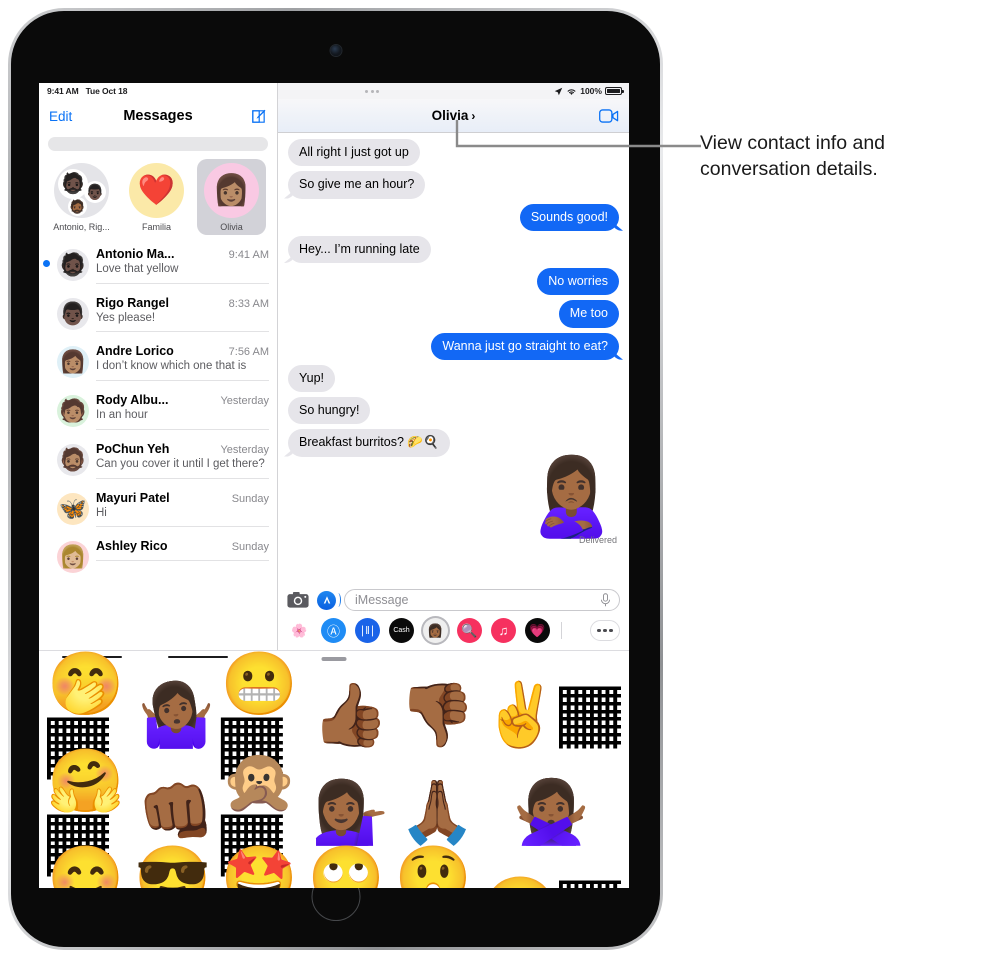 This screenshot has width=1006, height=958. What do you see at coordinates (329, 411) in the screenshot?
I see `message-bubble: So hungry!` at bounding box center [329, 411].